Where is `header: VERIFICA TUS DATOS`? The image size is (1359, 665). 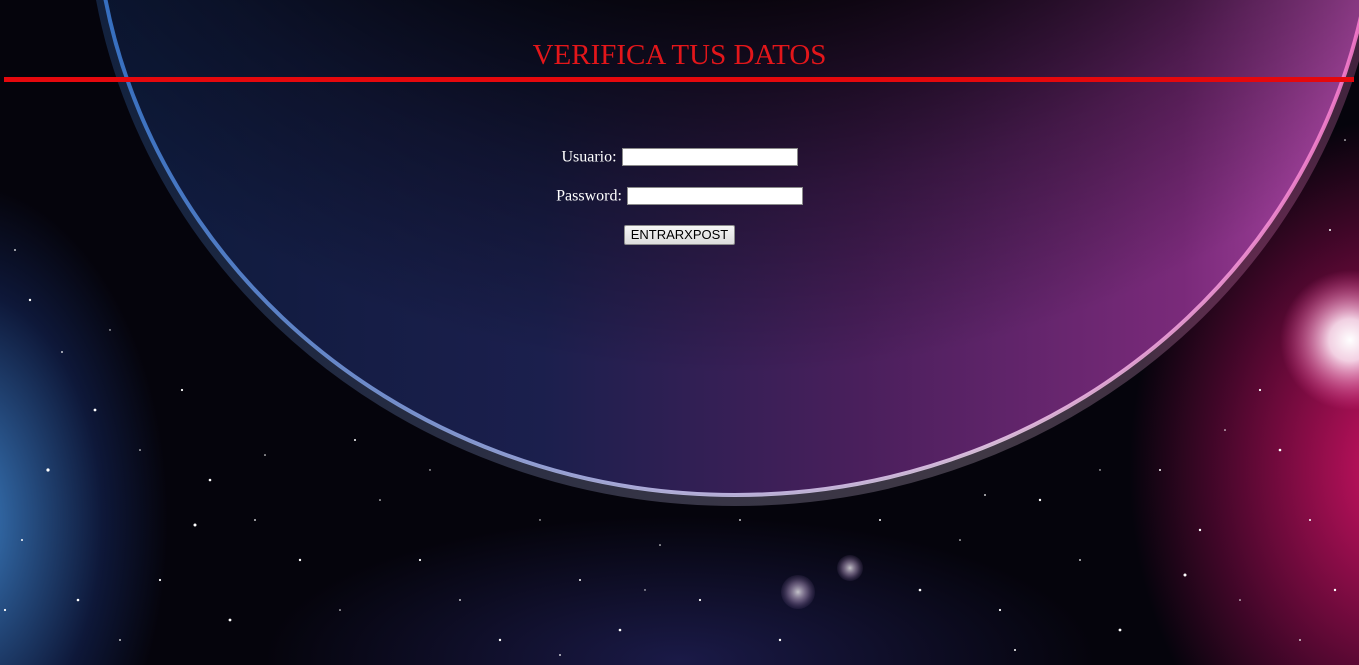 header: VERIFICA TUS DATOS is located at coordinates (679, 41).